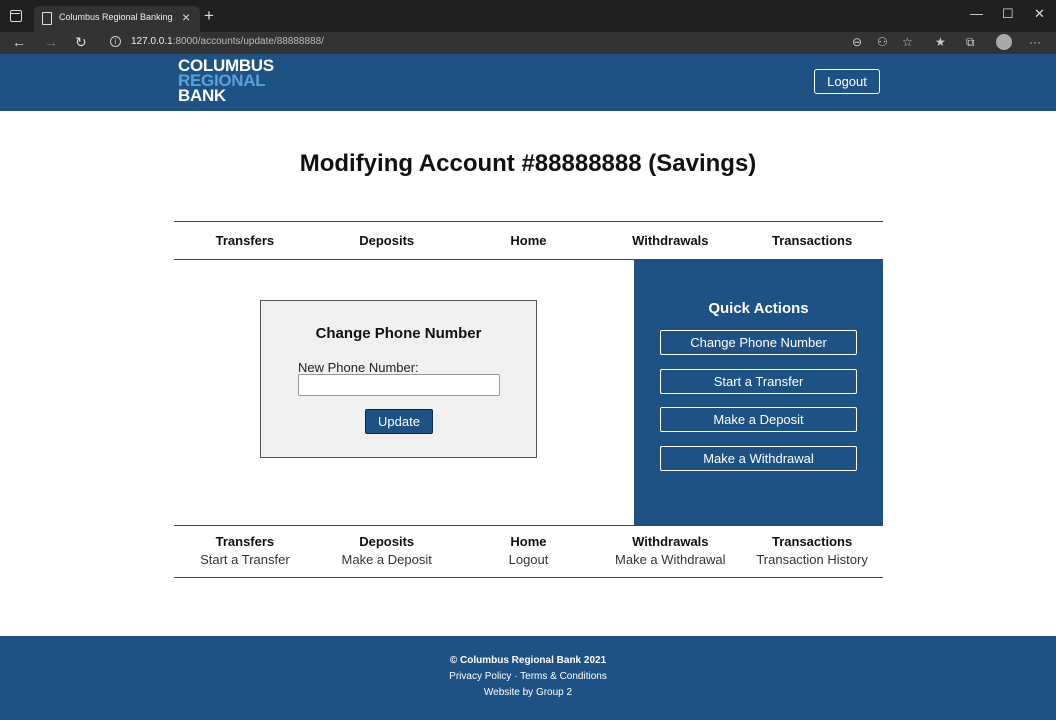  What do you see at coordinates (209, 16) in the screenshot?
I see `new-tab-icon: +` at bounding box center [209, 16].